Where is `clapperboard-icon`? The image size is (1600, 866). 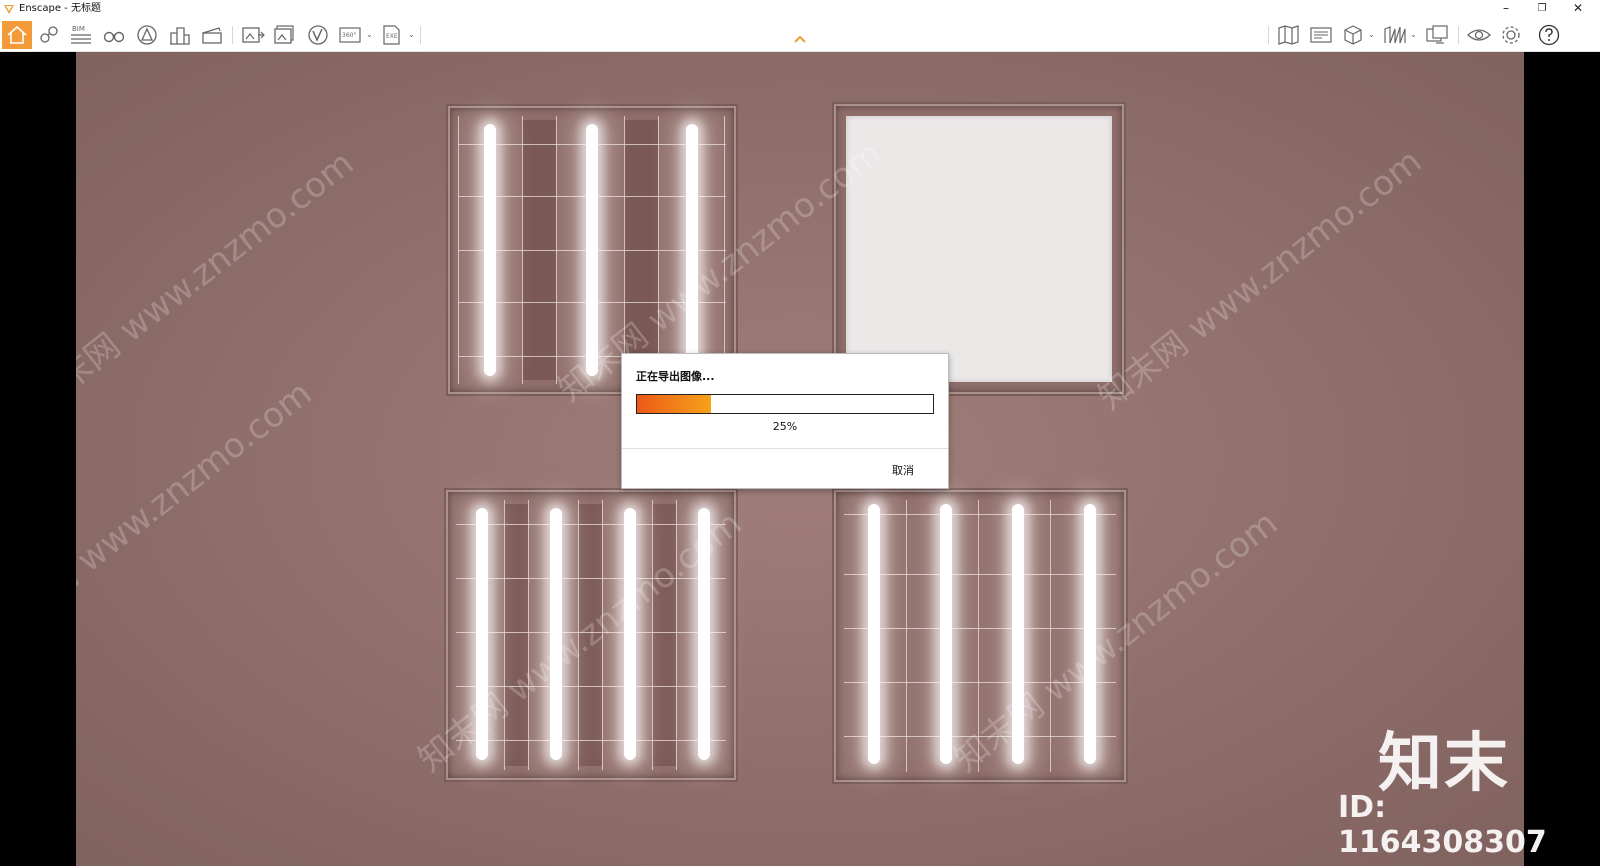 clapperboard-icon is located at coordinates (212, 35).